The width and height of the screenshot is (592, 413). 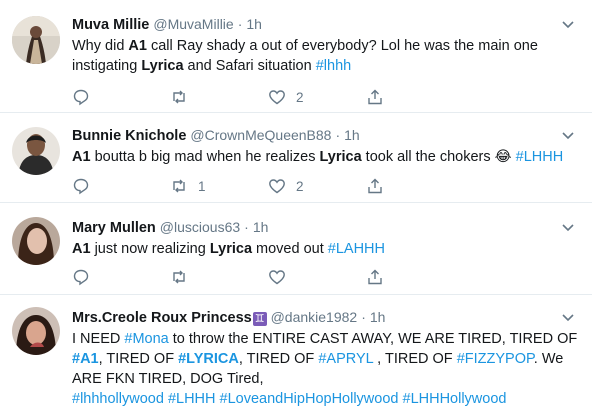 I want to click on tweet-actions, so click(x=232, y=277).